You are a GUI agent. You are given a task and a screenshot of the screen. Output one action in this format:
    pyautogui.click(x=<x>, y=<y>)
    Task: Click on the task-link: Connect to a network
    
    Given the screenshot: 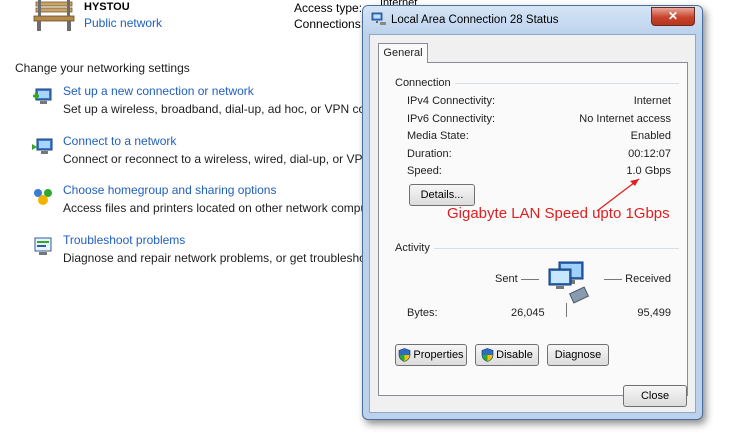 What is the action you would take?
    pyautogui.click(x=119, y=141)
    